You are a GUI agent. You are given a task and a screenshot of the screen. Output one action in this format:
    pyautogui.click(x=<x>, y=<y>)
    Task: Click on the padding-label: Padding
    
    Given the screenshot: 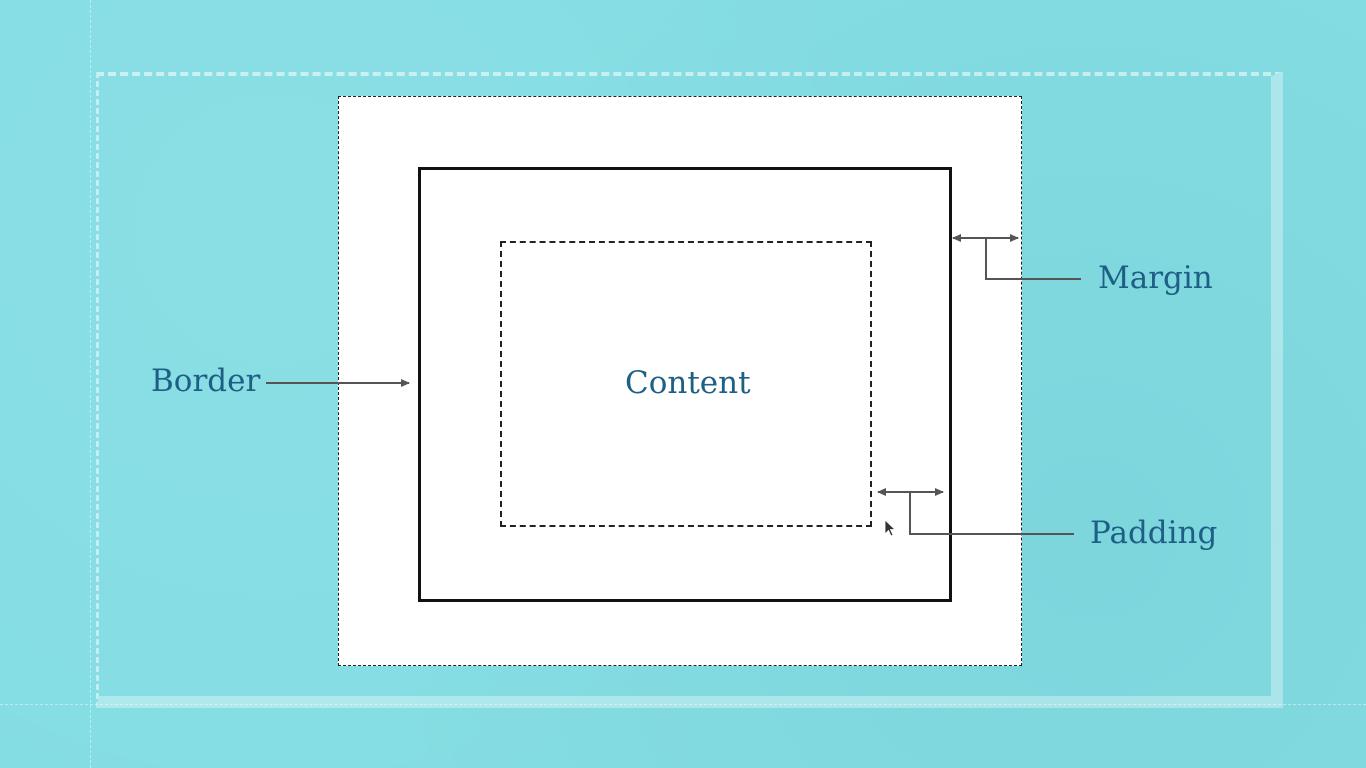 What is the action you would take?
    pyautogui.click(x=1154, y=533)
    